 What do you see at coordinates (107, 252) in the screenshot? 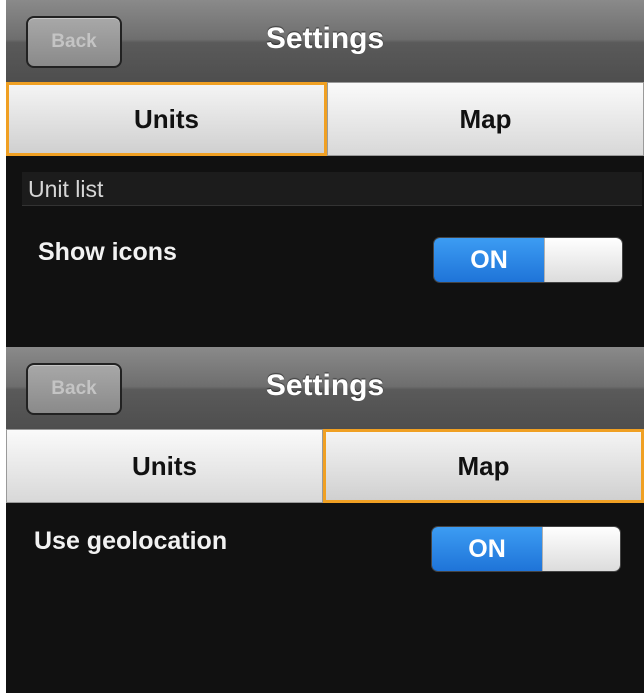
I see `show-icons-label: Show icons` at bounding box center [107, 252].